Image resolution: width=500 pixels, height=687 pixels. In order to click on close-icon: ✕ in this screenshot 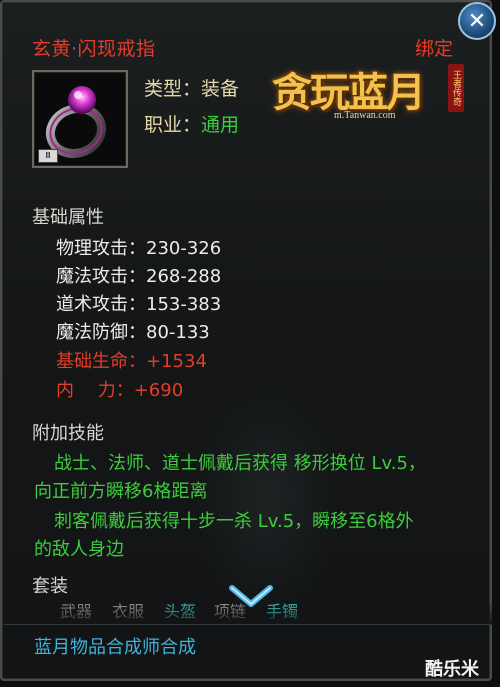, I will do `click(477, 21)`.